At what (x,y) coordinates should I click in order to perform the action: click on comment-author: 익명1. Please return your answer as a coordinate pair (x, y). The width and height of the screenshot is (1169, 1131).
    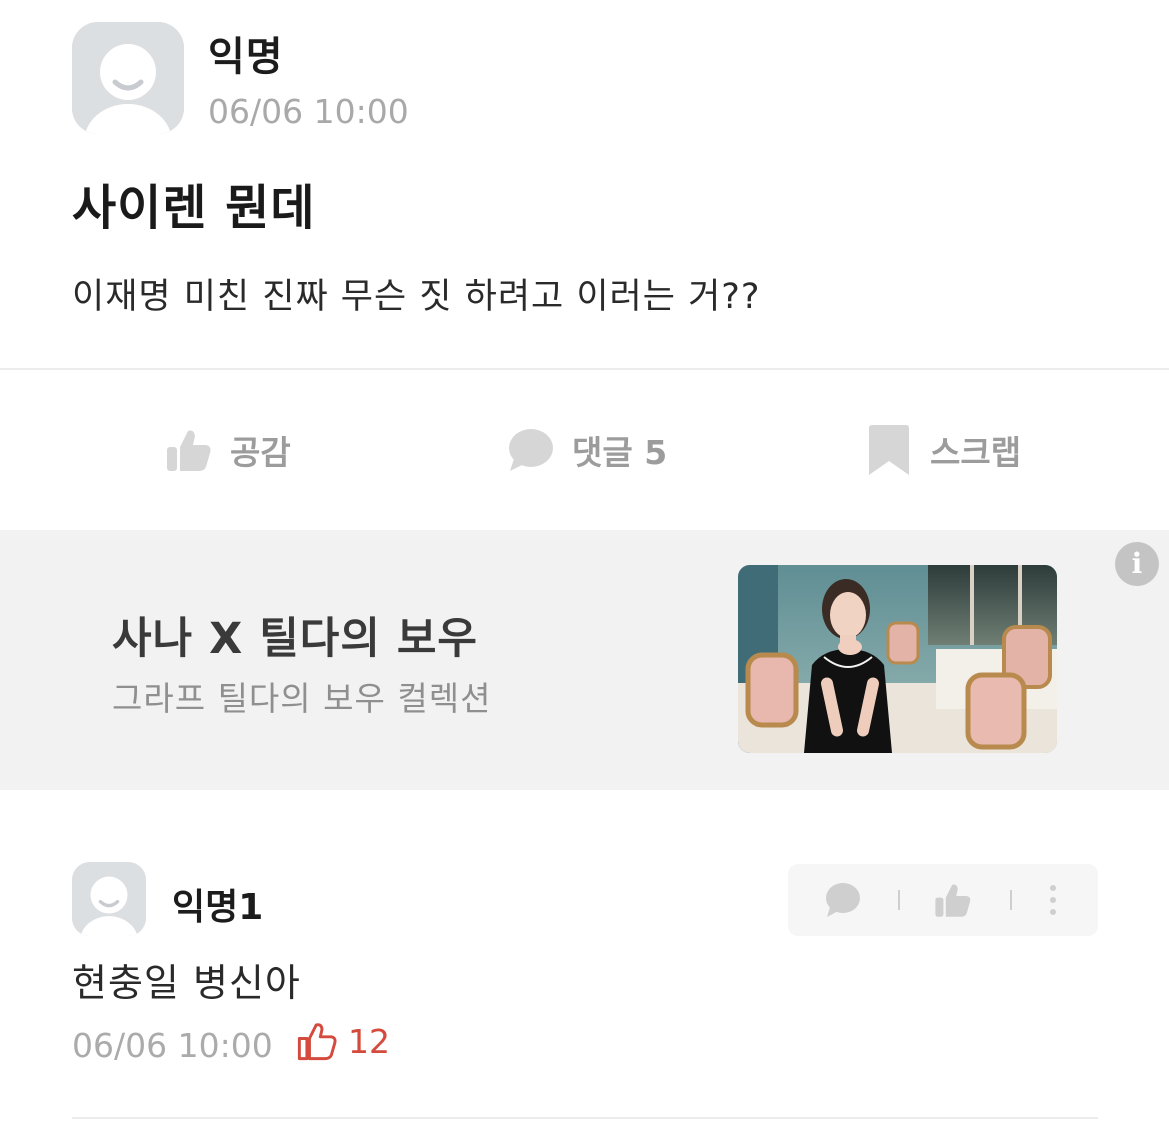
    Looking at the image, I should click on (218, 907).